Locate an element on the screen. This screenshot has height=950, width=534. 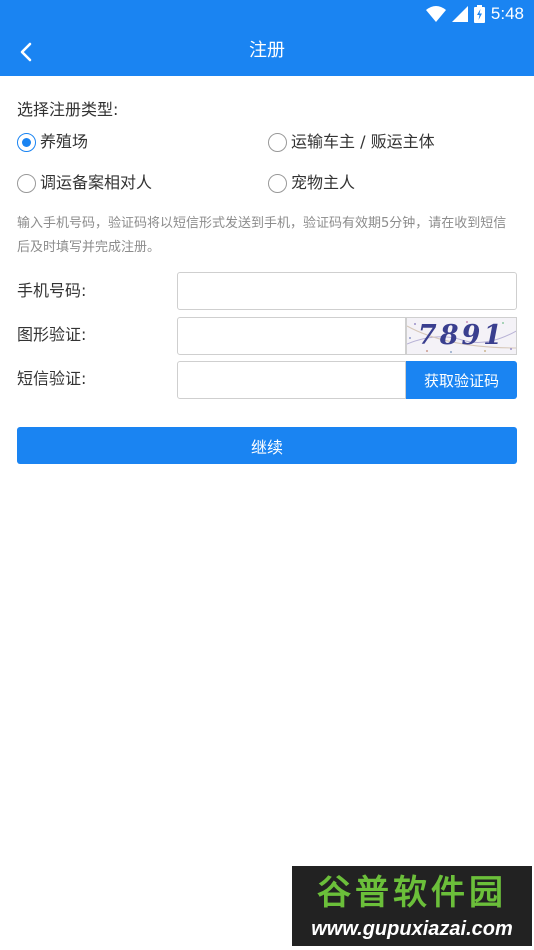
radio-farm: 养殖场 is located at coordinates (52, 142).